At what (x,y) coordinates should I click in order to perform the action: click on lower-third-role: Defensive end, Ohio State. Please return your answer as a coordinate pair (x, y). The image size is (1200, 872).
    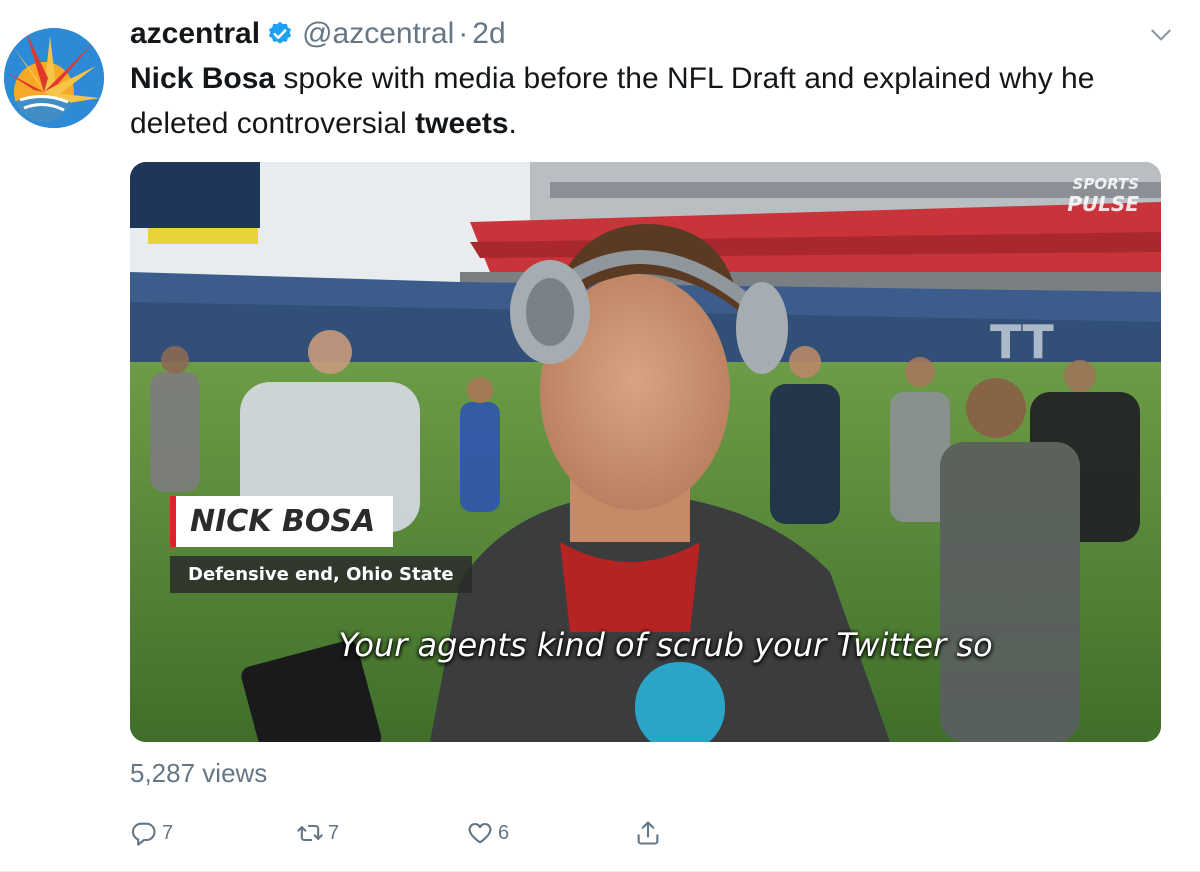
    Looking at the image, I should click on (321, 574).